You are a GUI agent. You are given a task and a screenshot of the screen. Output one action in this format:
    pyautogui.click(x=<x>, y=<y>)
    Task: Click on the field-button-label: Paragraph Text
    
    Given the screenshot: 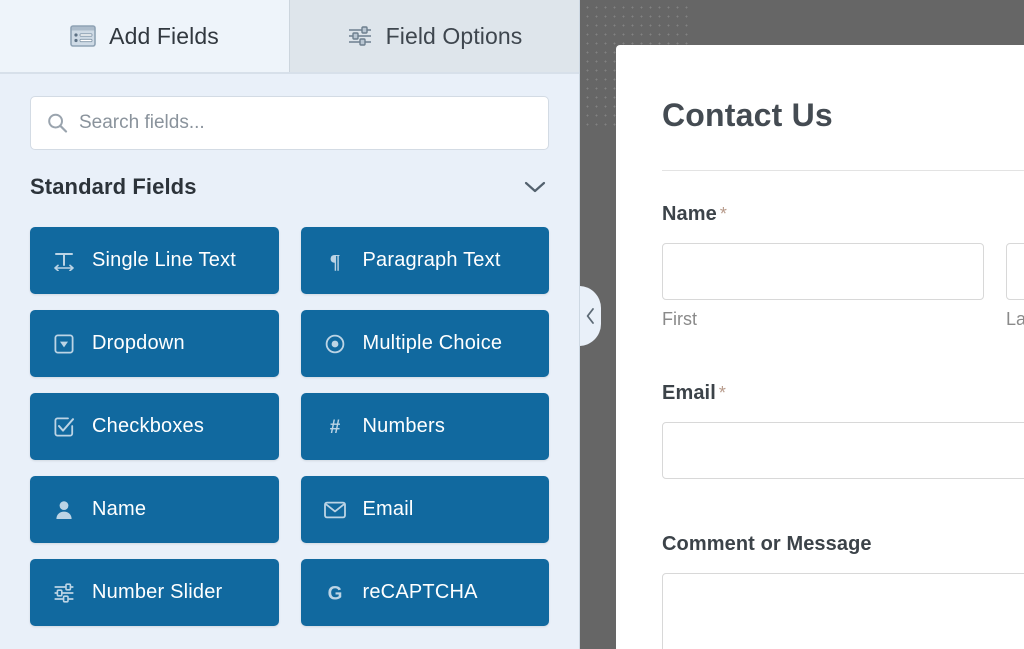 What is the action you would take?
    pyautogui.click(x=431, y=260)
    